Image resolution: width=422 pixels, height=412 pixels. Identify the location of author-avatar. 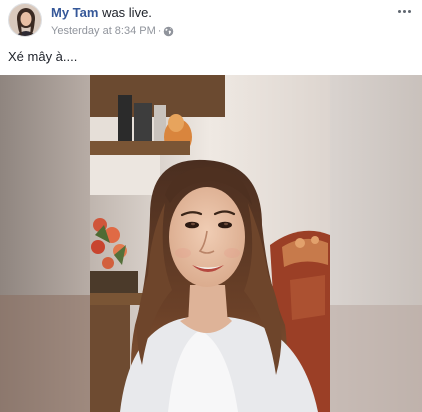
(25, 20).